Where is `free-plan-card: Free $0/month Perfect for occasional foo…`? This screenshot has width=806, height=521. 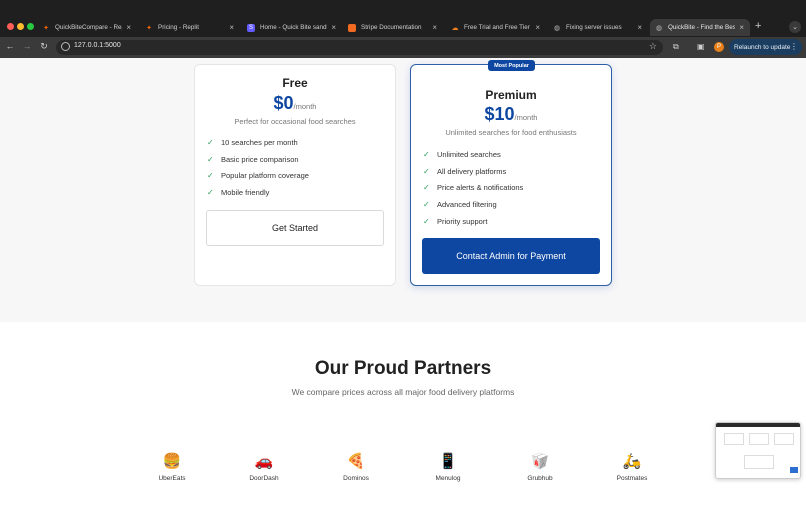
free-plan-card: Free $0/month Perfect for occasional foo… is located at coordinates (295, 175).